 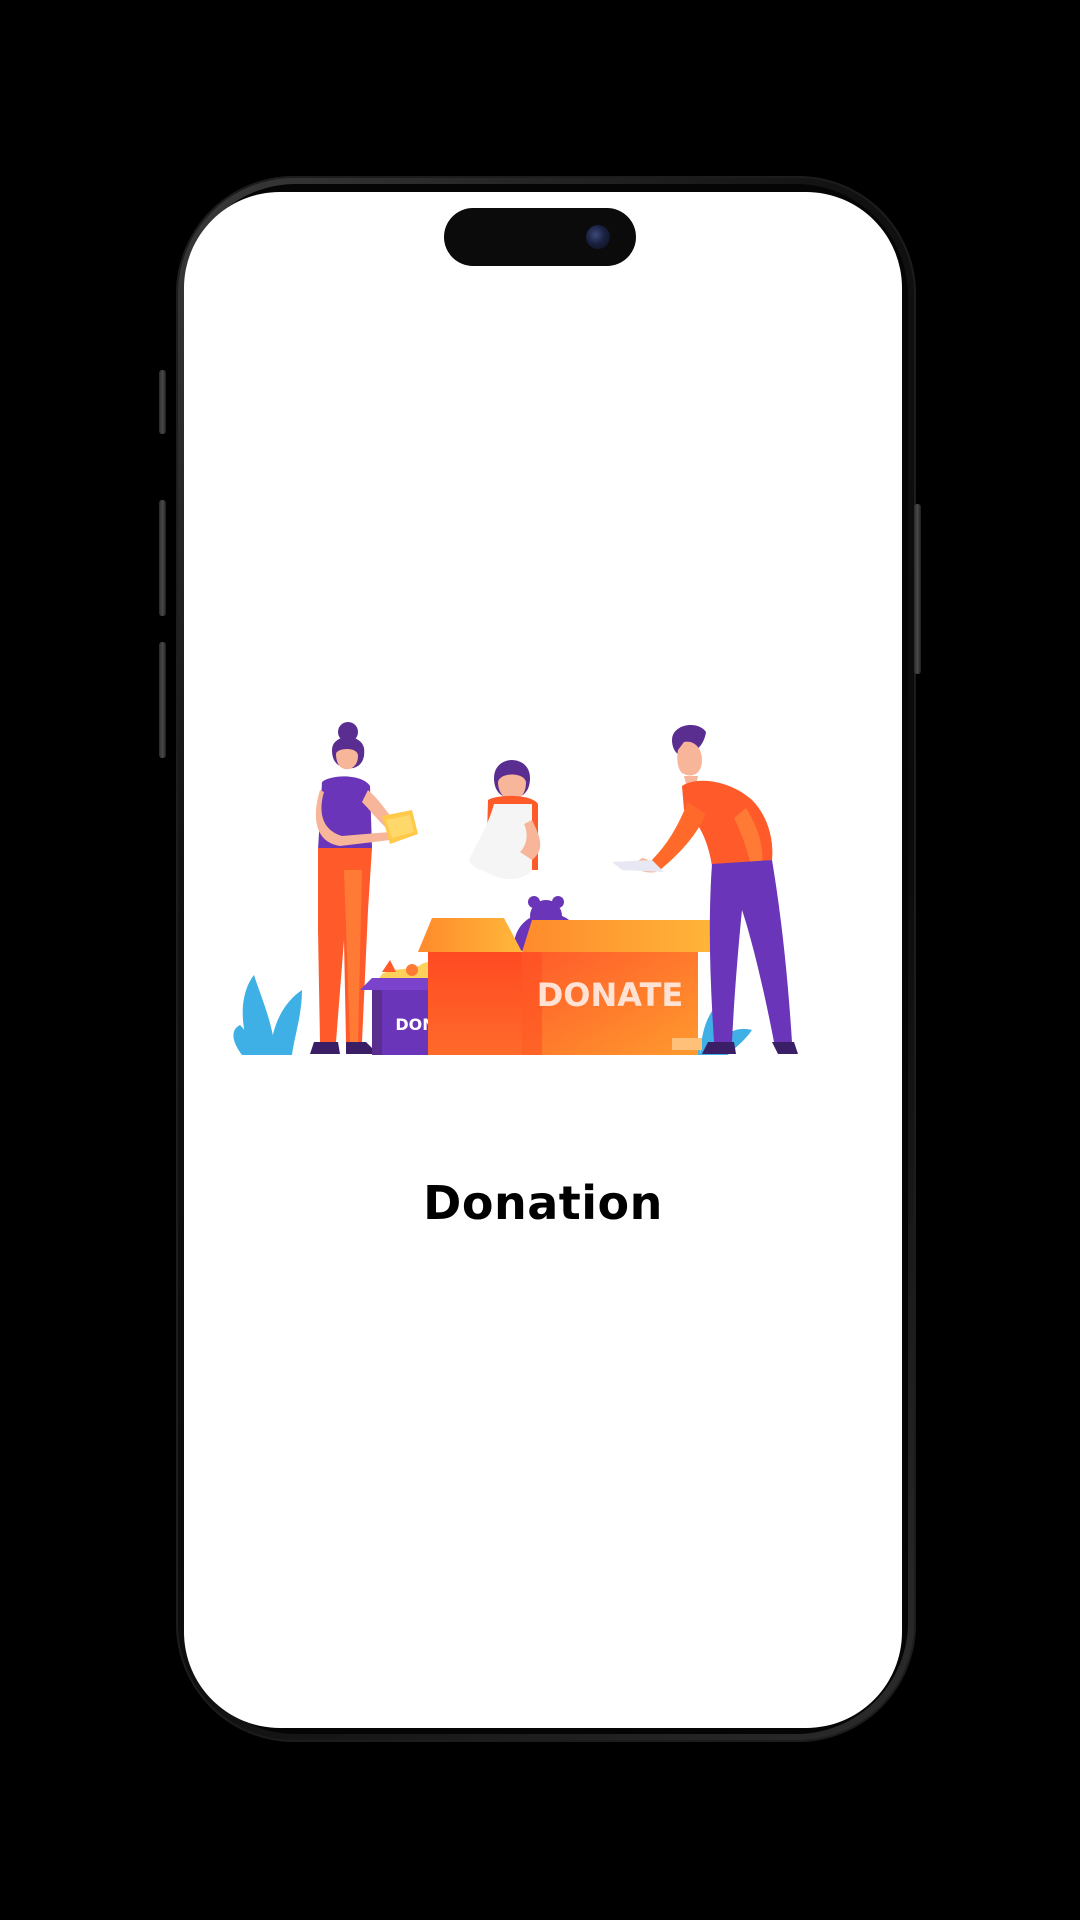 I want to click on camera-icon, so click(x=598, y=237).